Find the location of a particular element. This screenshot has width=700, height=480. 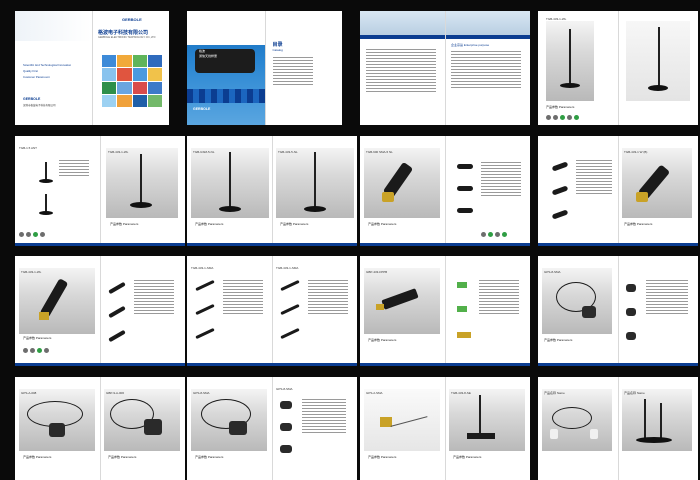

right-page: TGB-433-1-SMA is located at coordinates (314, 311).